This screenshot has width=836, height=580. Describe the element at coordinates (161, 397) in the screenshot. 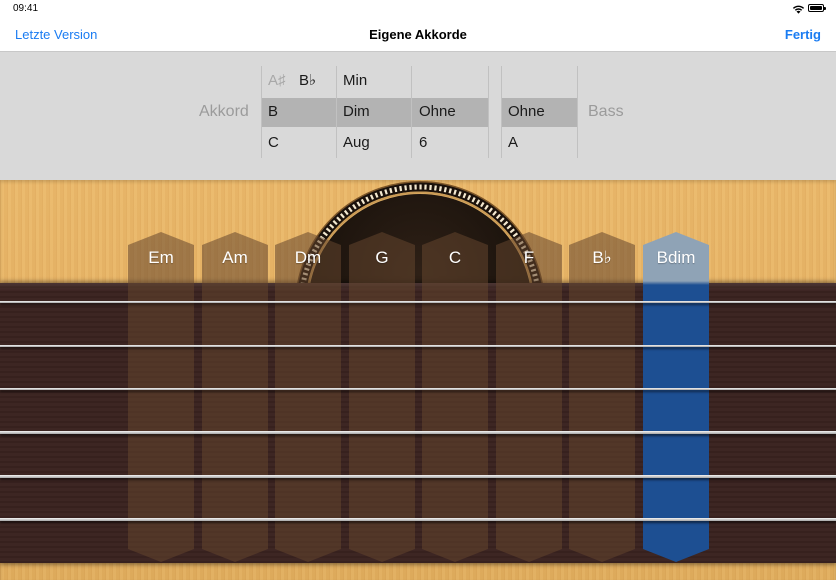

I see `chord-strip-em: Em` at that location.